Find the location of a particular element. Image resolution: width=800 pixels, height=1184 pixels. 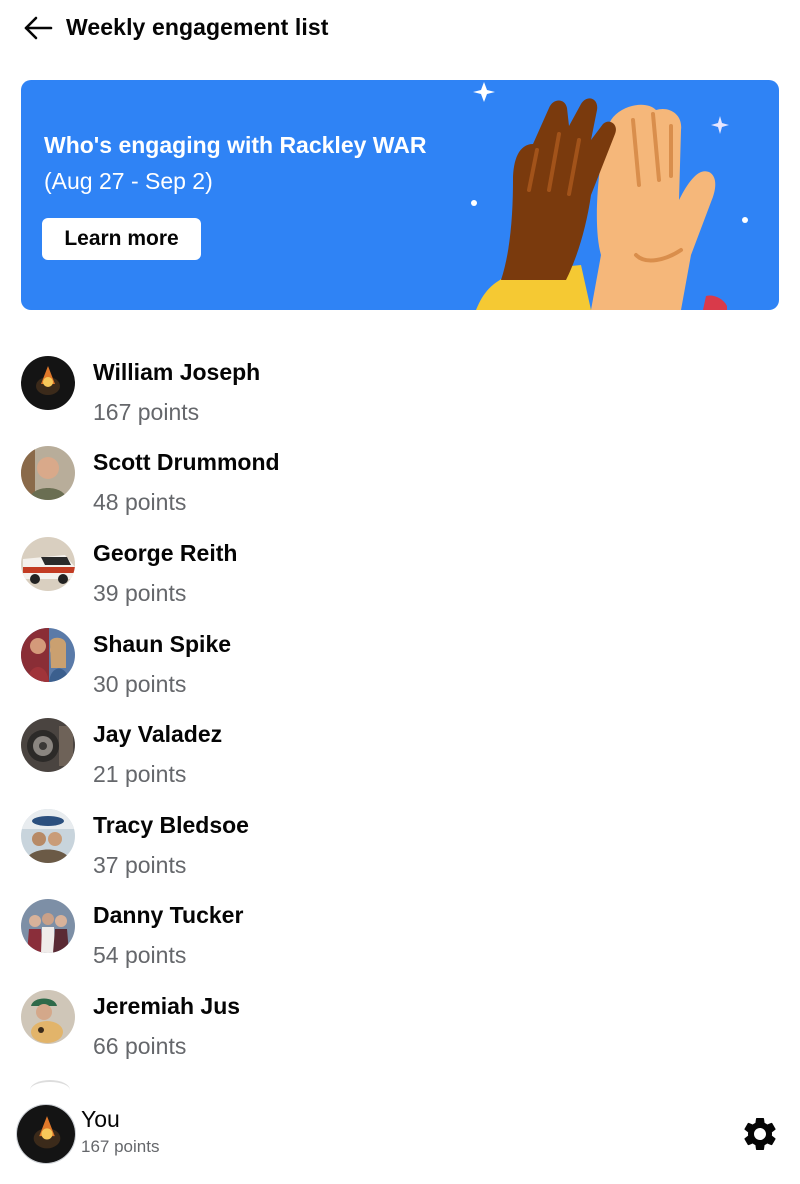

banner-title: Who's engaging with Rackley WAR is located at coordinates (235, 145).